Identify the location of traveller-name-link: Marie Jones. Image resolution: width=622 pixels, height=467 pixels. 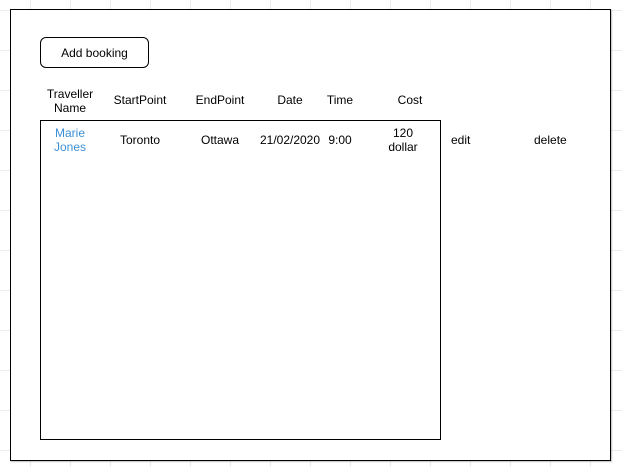
(70, 140).